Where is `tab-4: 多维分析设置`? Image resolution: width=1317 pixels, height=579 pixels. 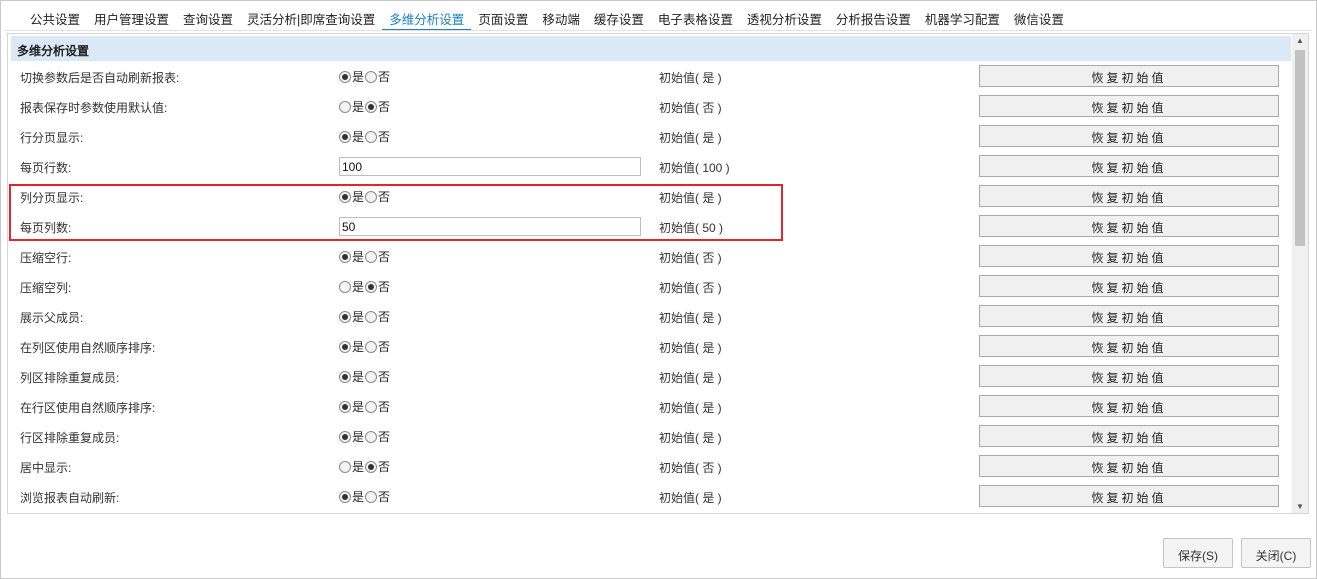
tab-4: 多维分析设置 is located at coordinates (427, 18).